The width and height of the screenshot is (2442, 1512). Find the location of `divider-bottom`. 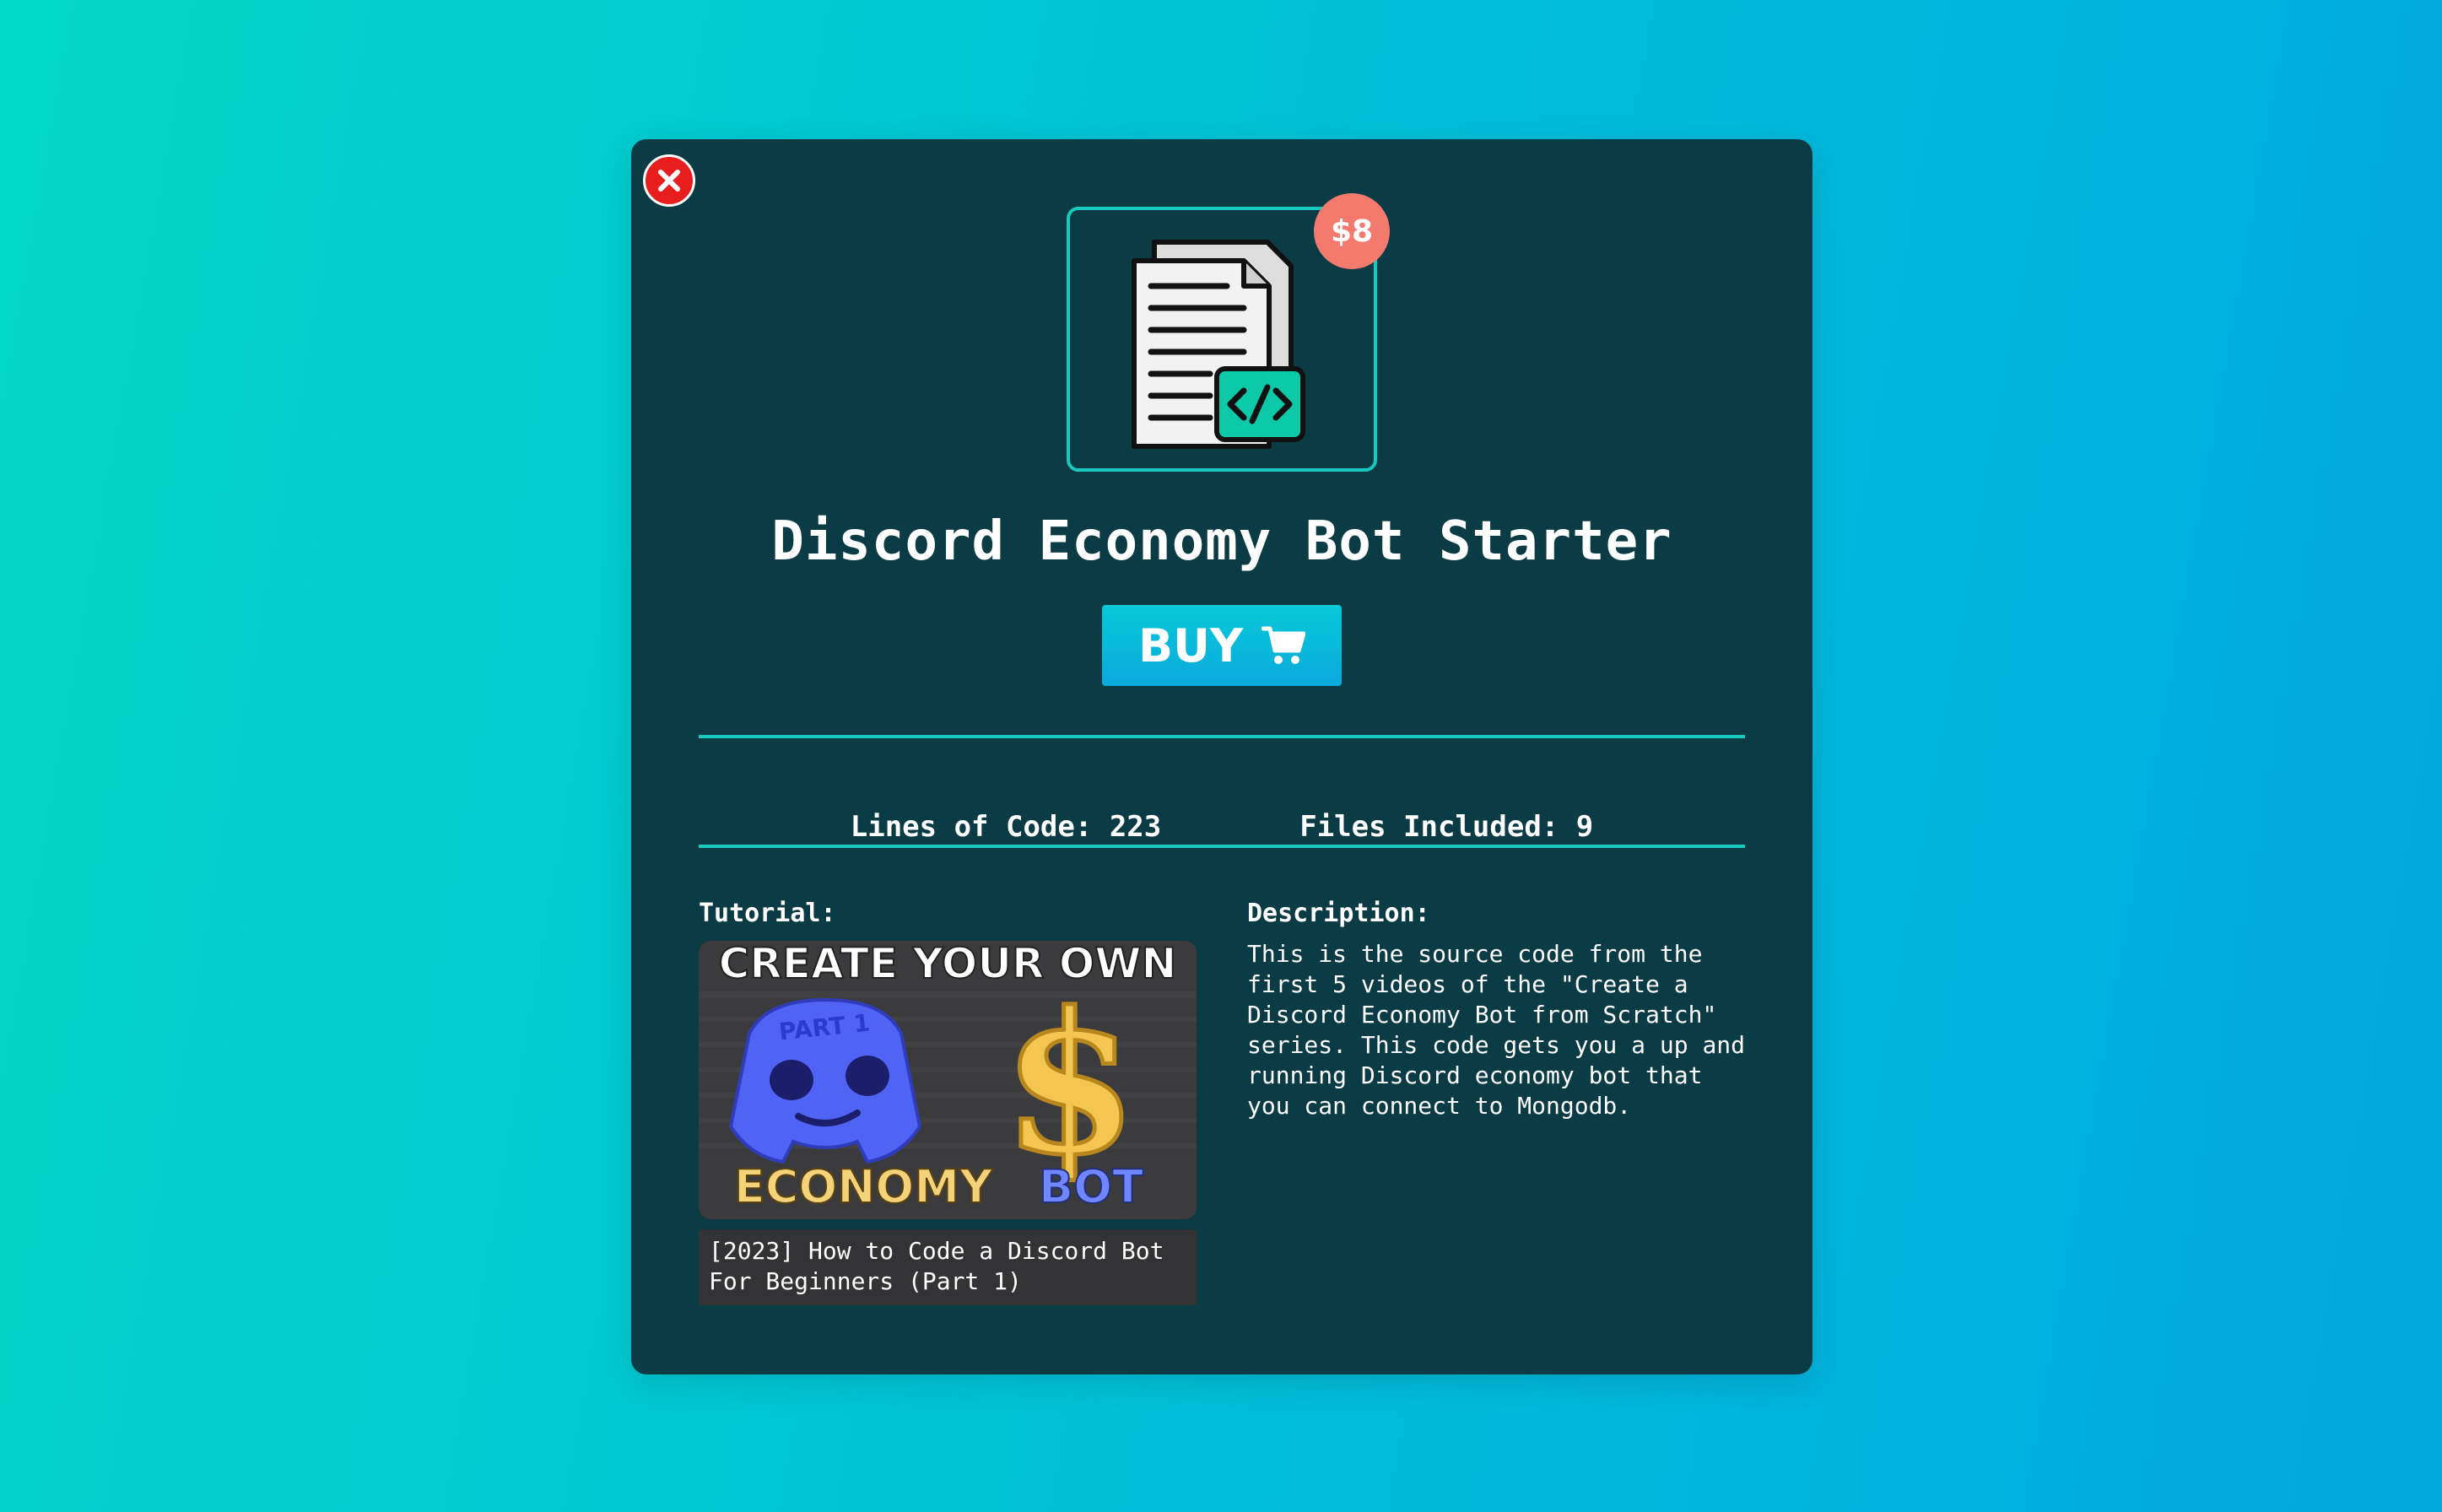

divider-bottom is located at coordinates (1222, 846).